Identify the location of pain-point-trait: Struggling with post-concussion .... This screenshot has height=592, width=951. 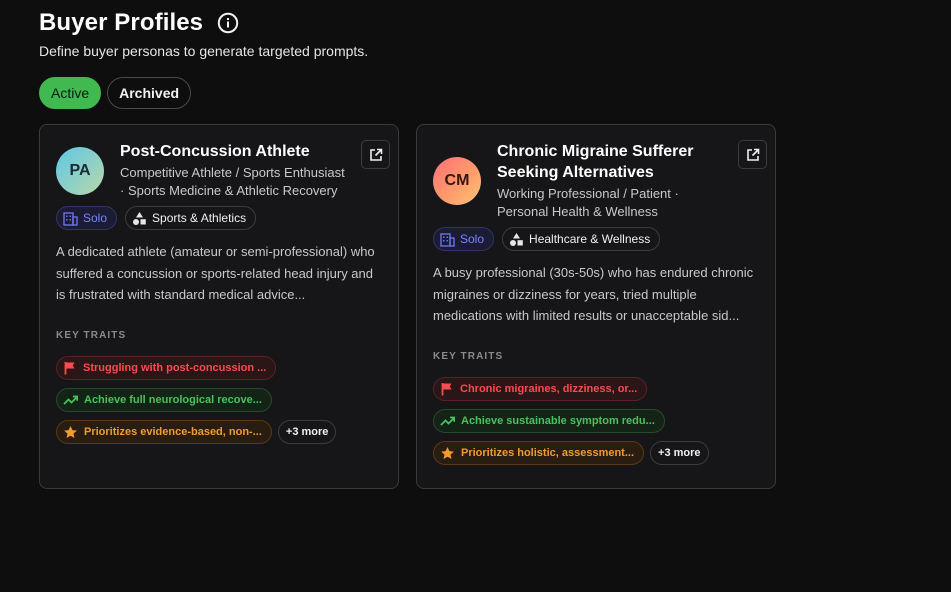
(166, 368).